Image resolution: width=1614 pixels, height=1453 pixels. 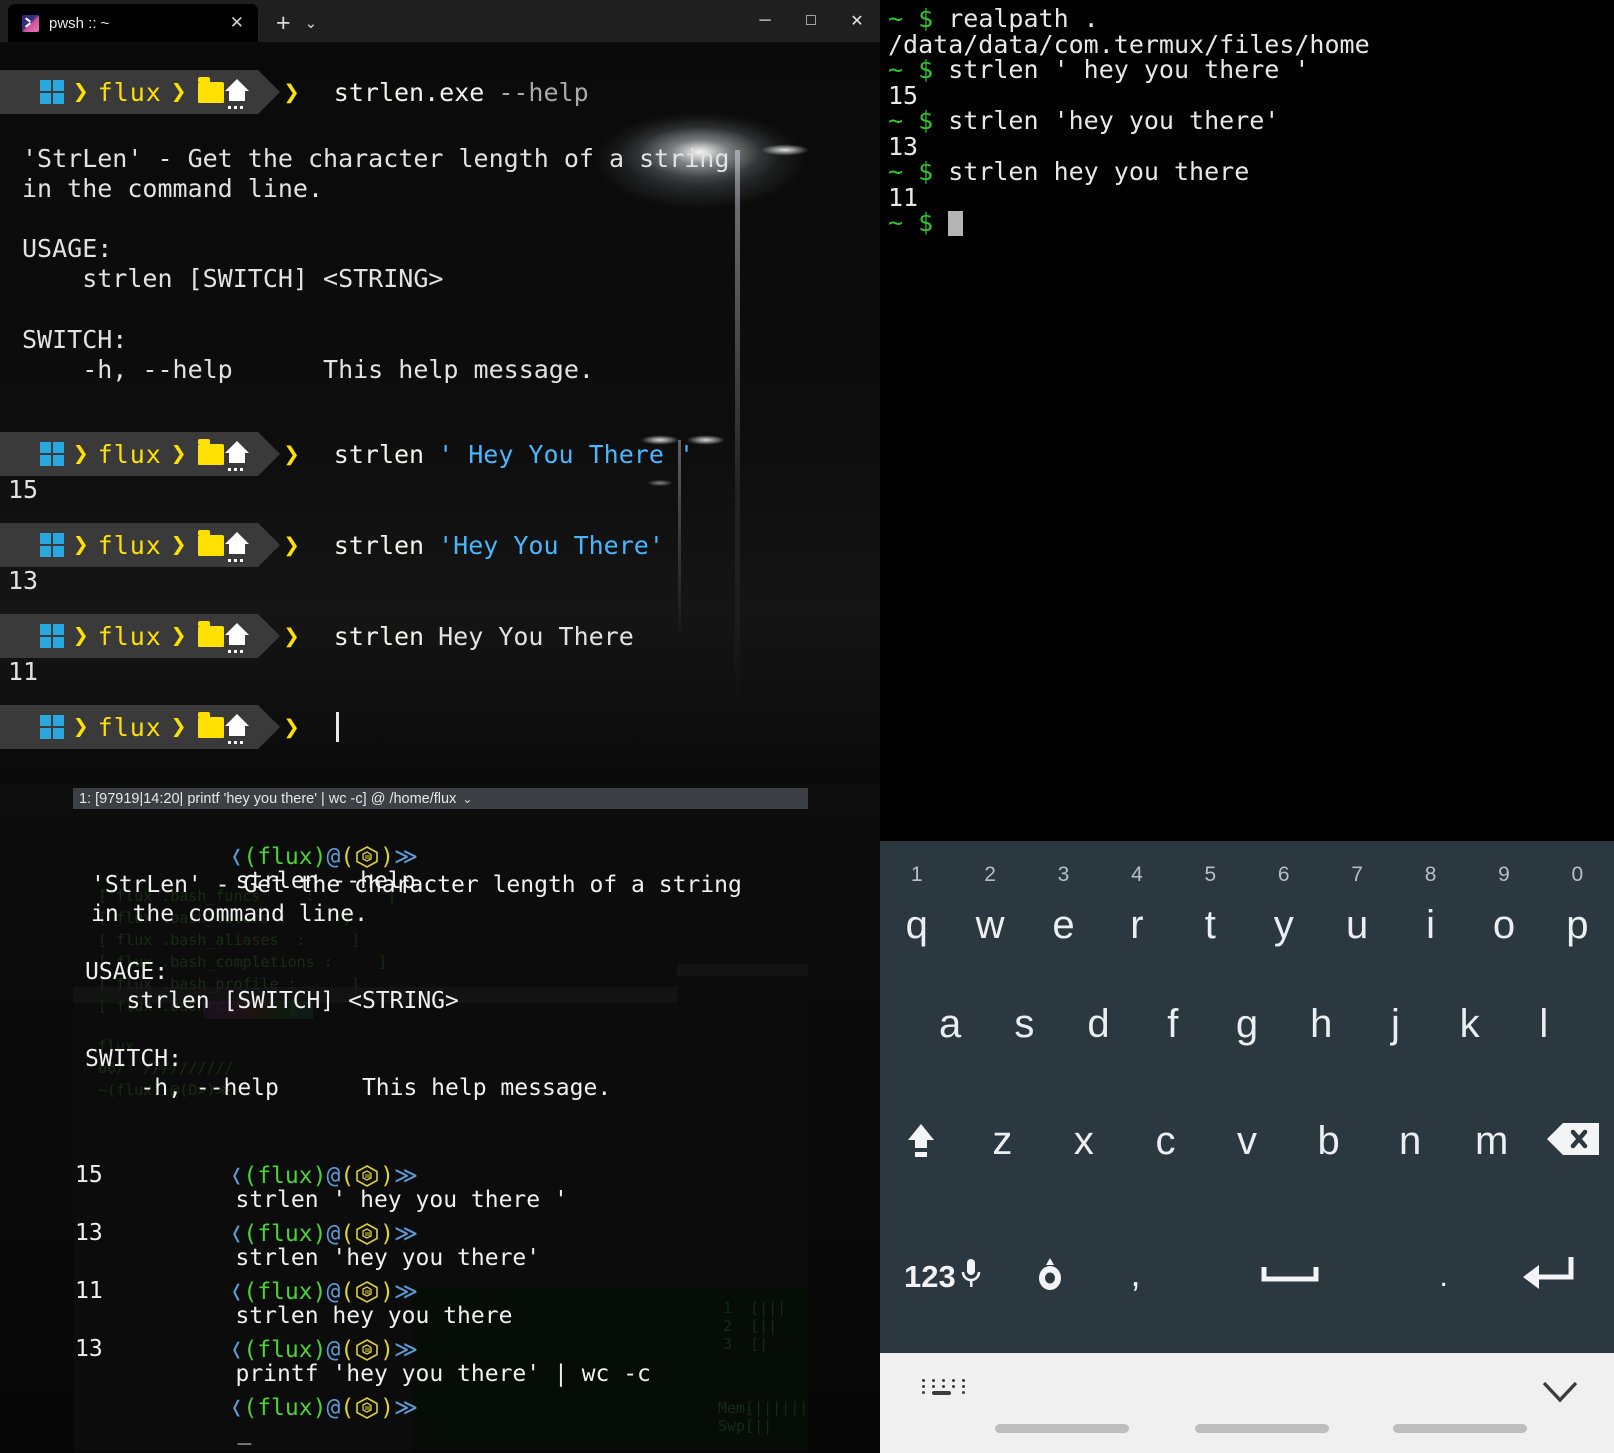 I want to click on key-e: 3e, so click(x=1063, y=903).